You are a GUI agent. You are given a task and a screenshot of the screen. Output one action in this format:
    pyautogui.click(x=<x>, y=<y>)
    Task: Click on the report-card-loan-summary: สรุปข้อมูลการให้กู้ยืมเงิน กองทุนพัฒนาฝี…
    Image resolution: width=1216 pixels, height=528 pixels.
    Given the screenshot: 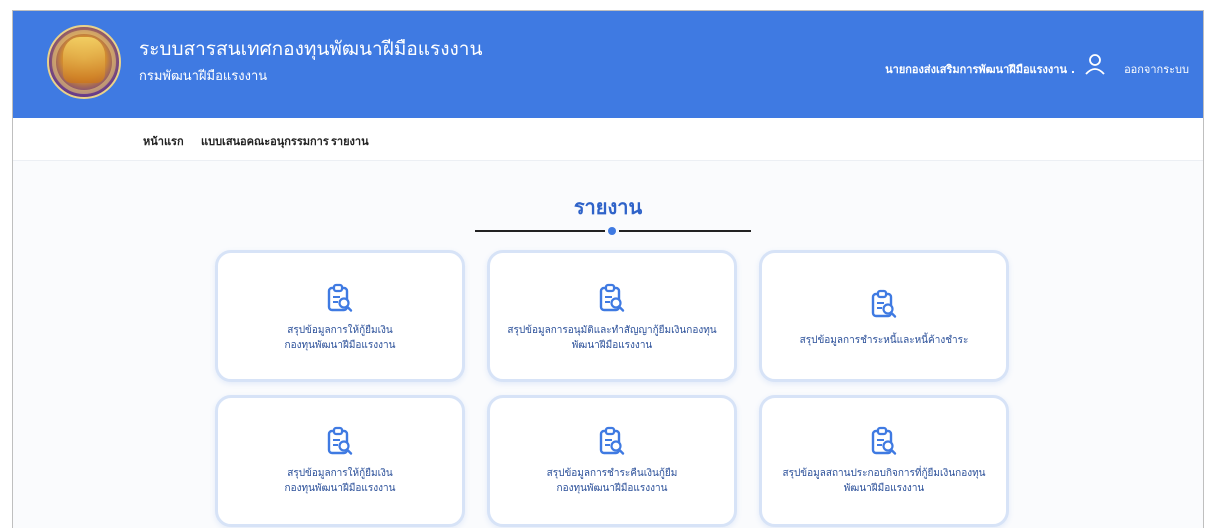 What is the action you would take?
    pyautogui.click(x=340, y=316)
    